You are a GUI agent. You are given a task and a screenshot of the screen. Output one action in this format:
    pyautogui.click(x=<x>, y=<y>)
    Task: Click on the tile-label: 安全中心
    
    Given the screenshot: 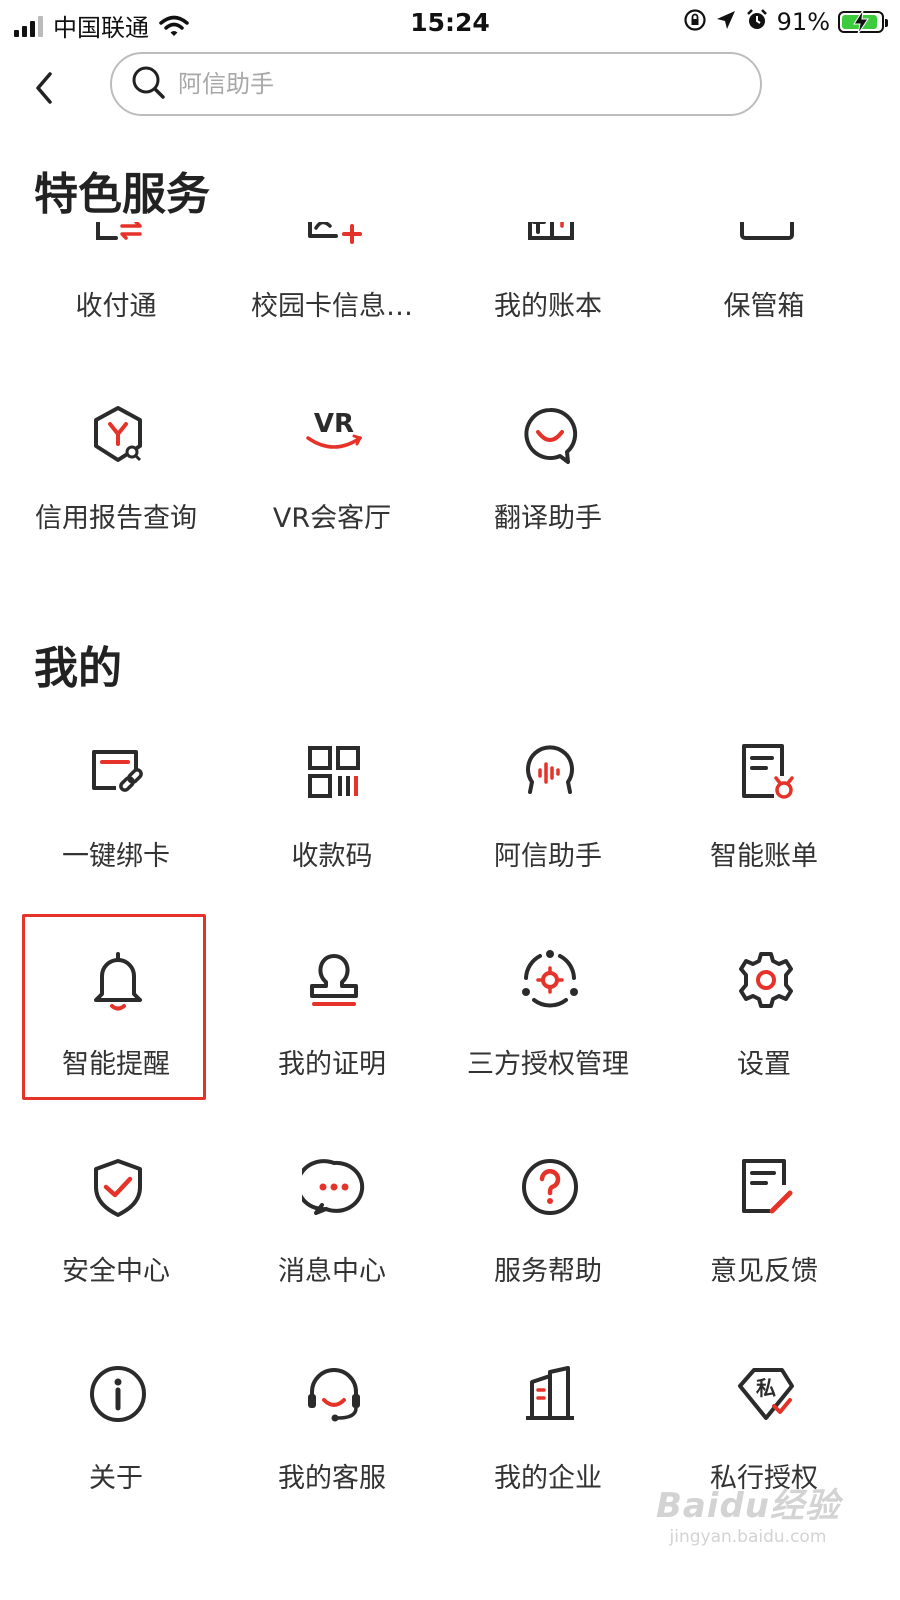 What is the action you would take?
    pyautogui.click(x=116, y=1271)
    